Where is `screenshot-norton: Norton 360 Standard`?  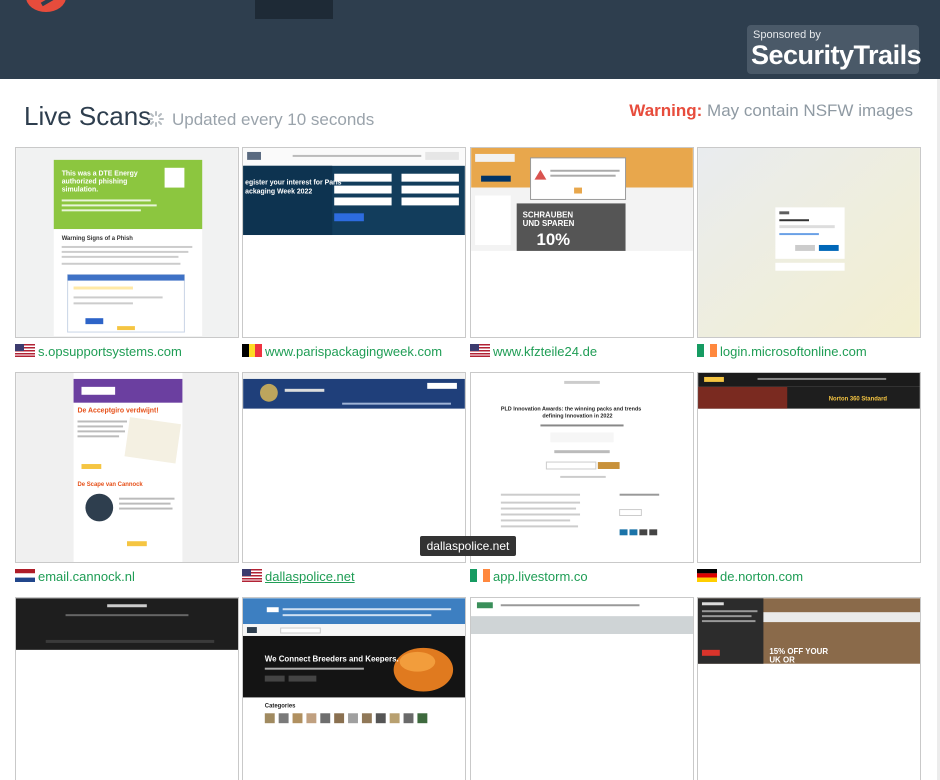 screenshot-norton: Norton 360 Standard is located at coordinates (809, 467).